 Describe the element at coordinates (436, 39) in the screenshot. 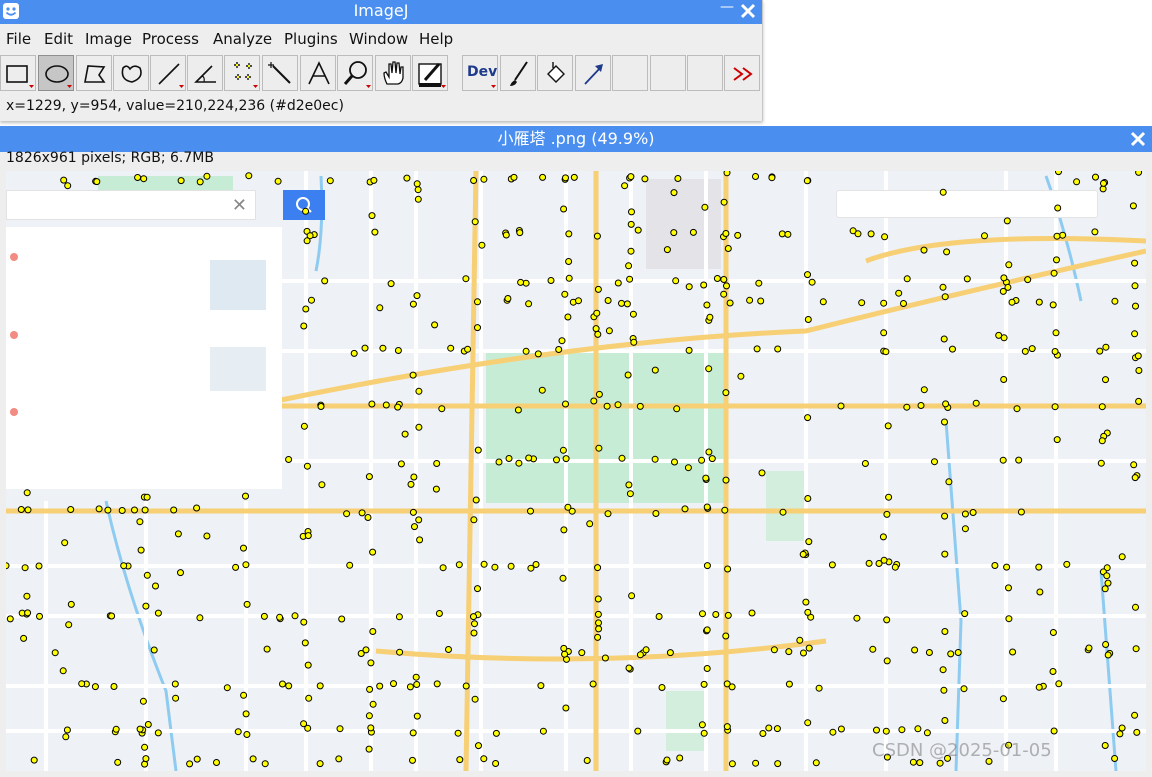

I see `menu-help: Help` at that location.